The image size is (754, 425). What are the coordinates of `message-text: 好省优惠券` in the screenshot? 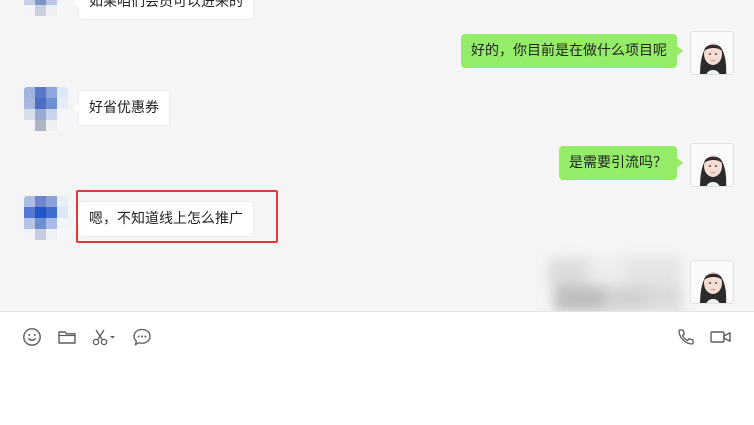 It's located at (124, 108).